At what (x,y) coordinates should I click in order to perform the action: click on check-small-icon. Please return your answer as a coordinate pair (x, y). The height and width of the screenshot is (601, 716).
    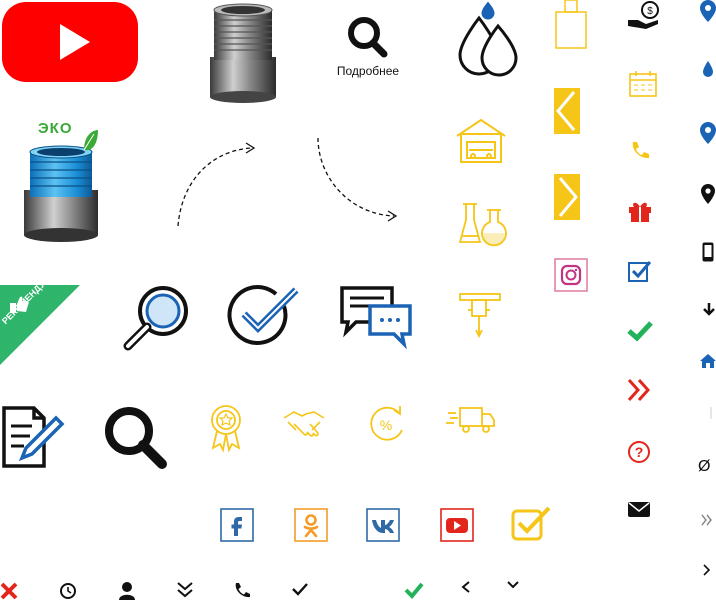
    Looking at the image, I should click on (300, 589).